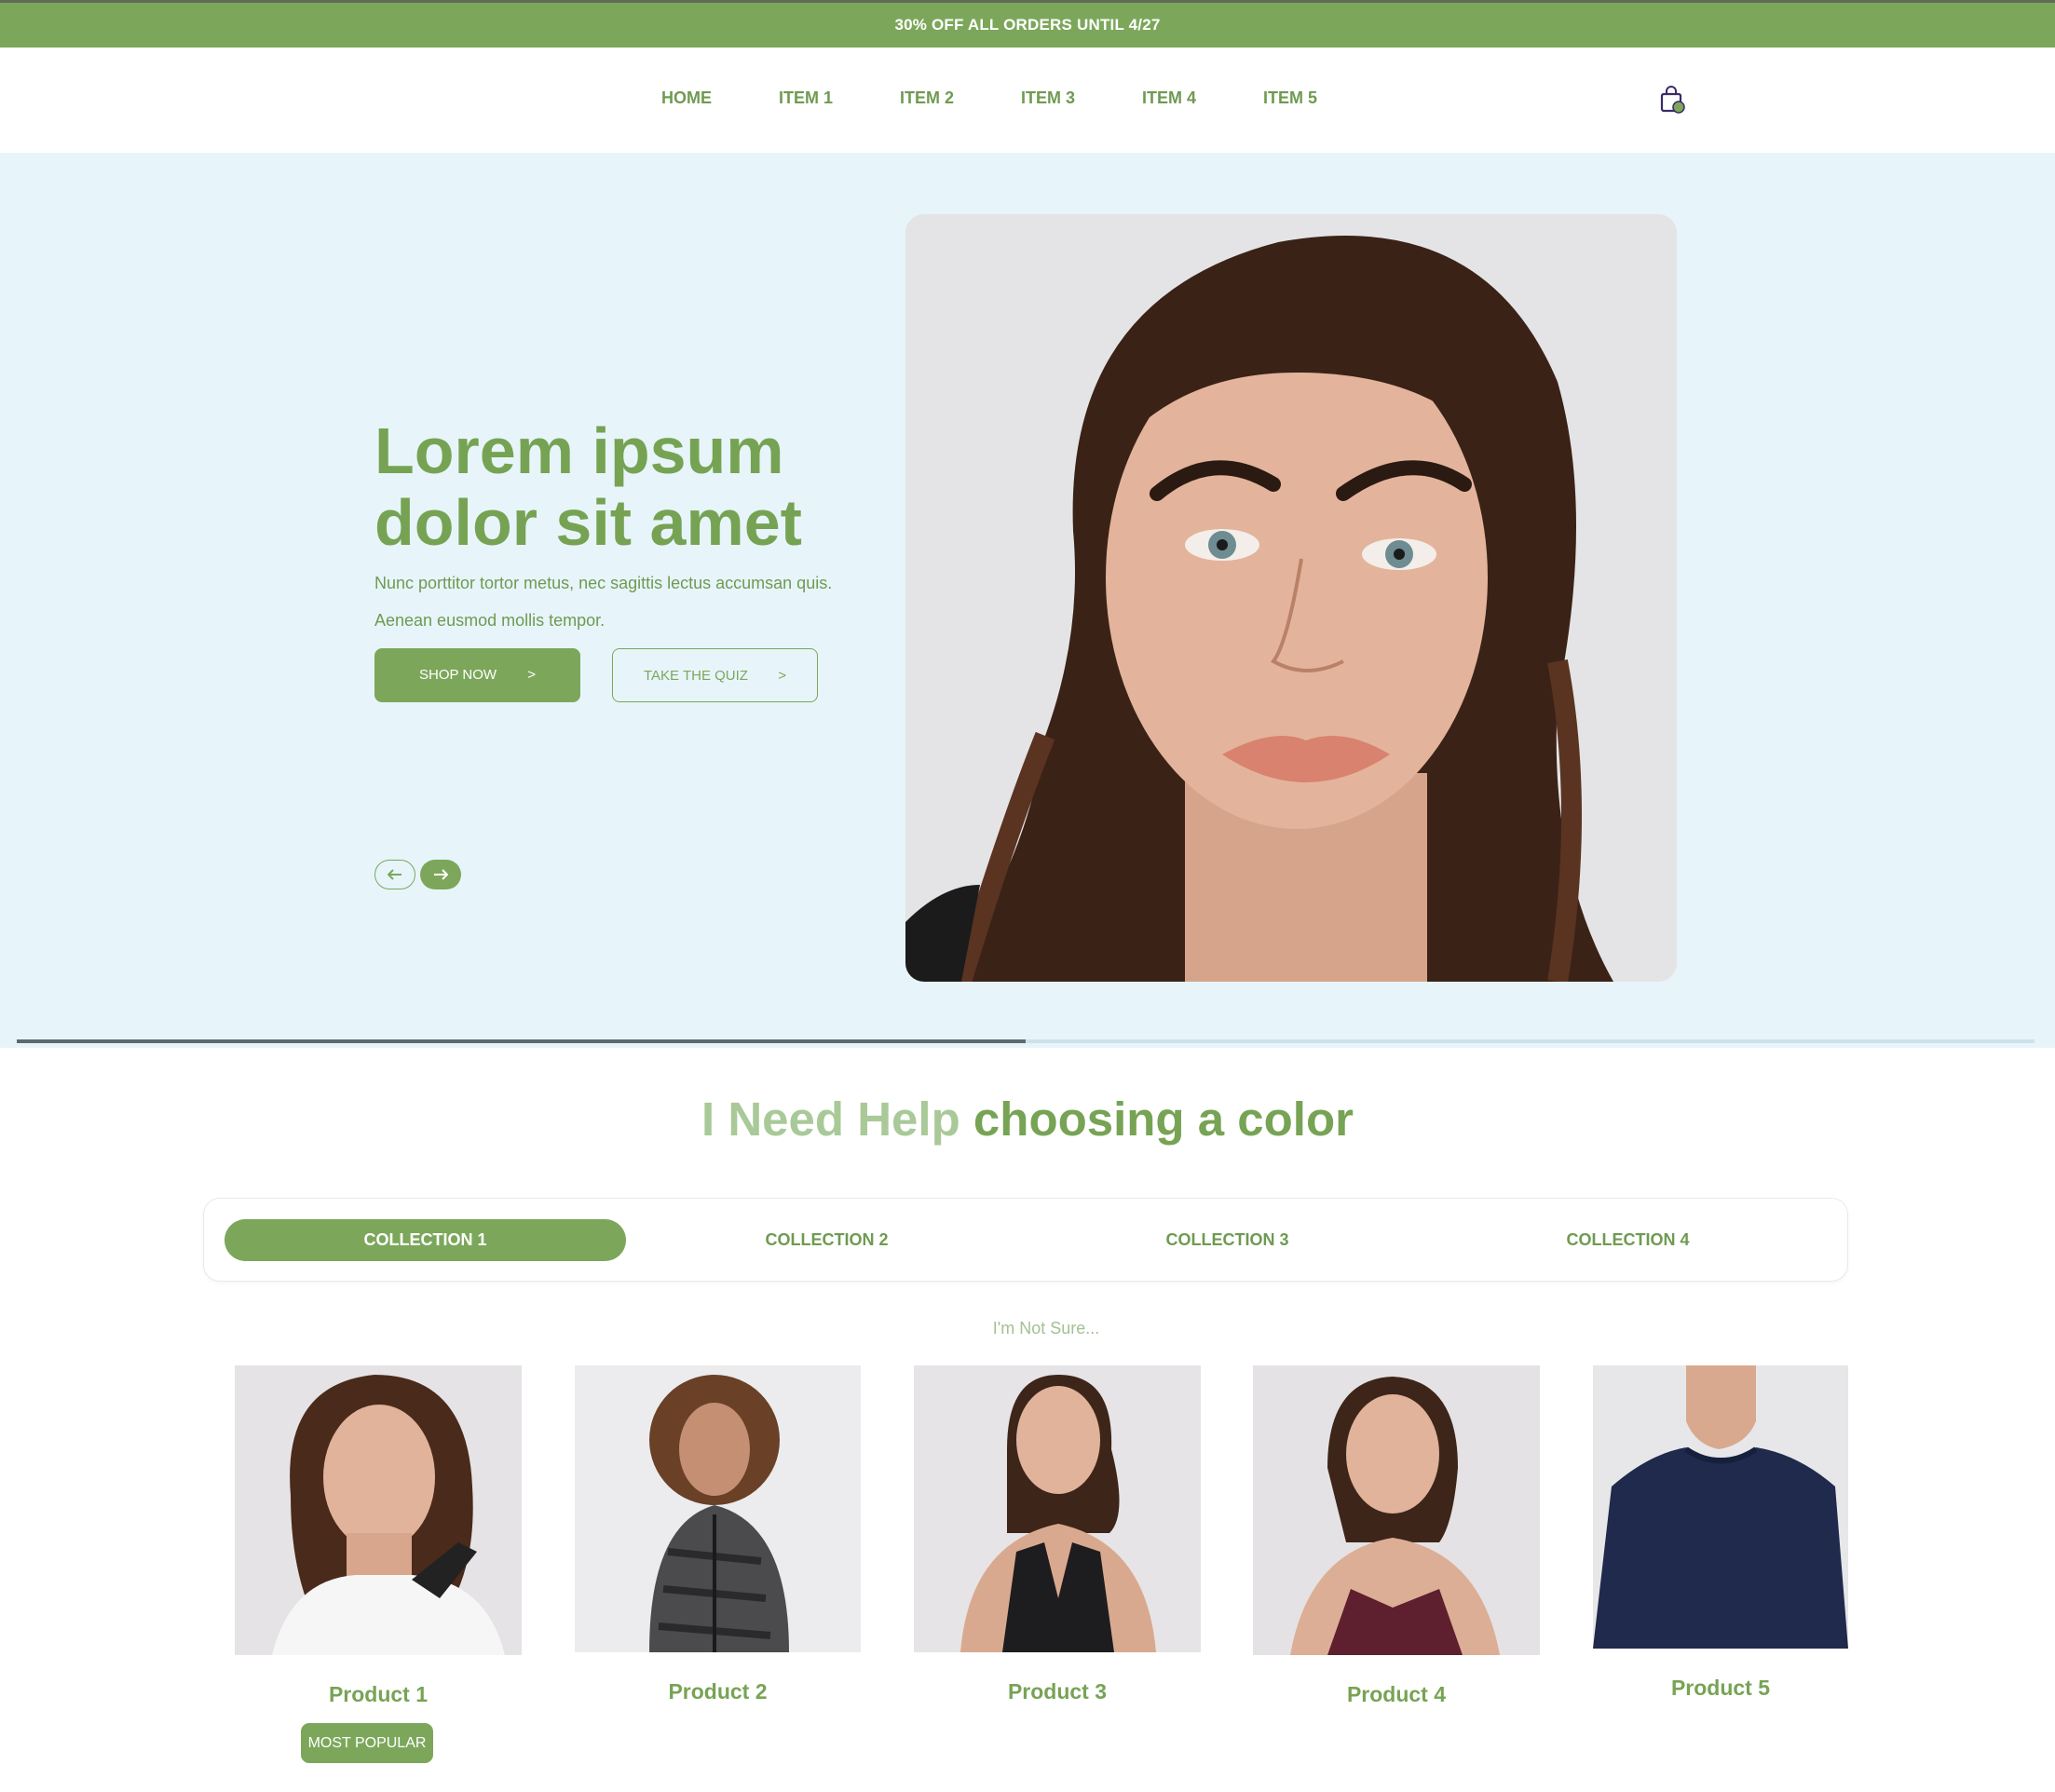 Image resolution: width=2055 pixels, height=1792 pixels. I want to click on hero-subtitle-line-2: Aenean eusmod mollis tempor., so click(490, 620).